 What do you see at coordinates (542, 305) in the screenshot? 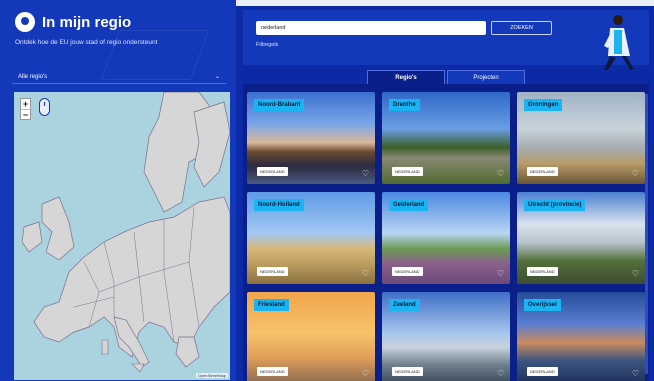
I see `card-title: Overijssel` at bounding box center [542, 305].